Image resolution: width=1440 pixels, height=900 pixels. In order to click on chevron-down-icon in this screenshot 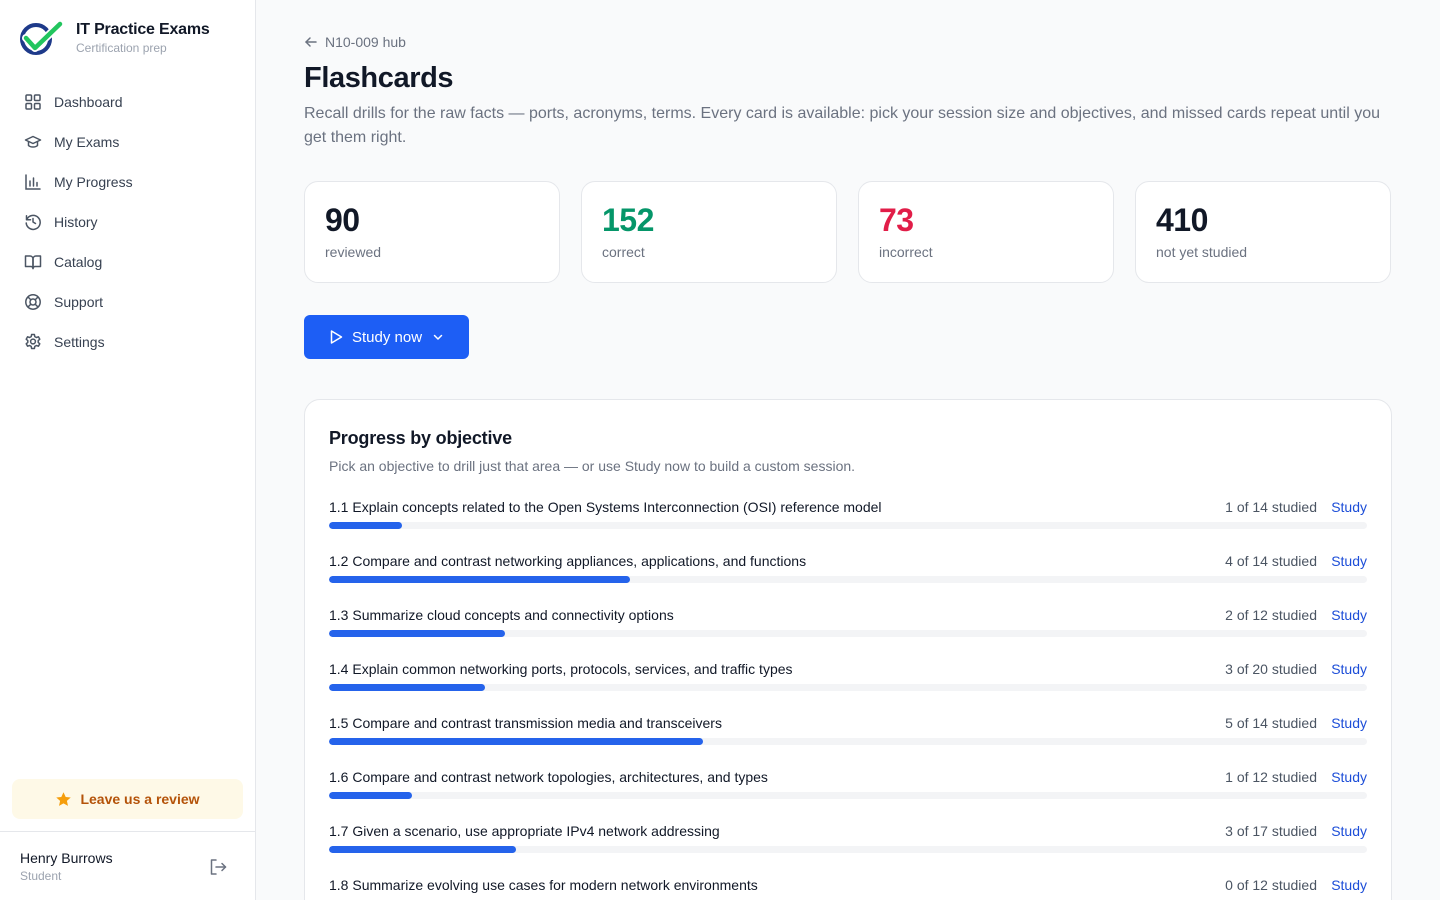, I will do `click(438, 337)`.